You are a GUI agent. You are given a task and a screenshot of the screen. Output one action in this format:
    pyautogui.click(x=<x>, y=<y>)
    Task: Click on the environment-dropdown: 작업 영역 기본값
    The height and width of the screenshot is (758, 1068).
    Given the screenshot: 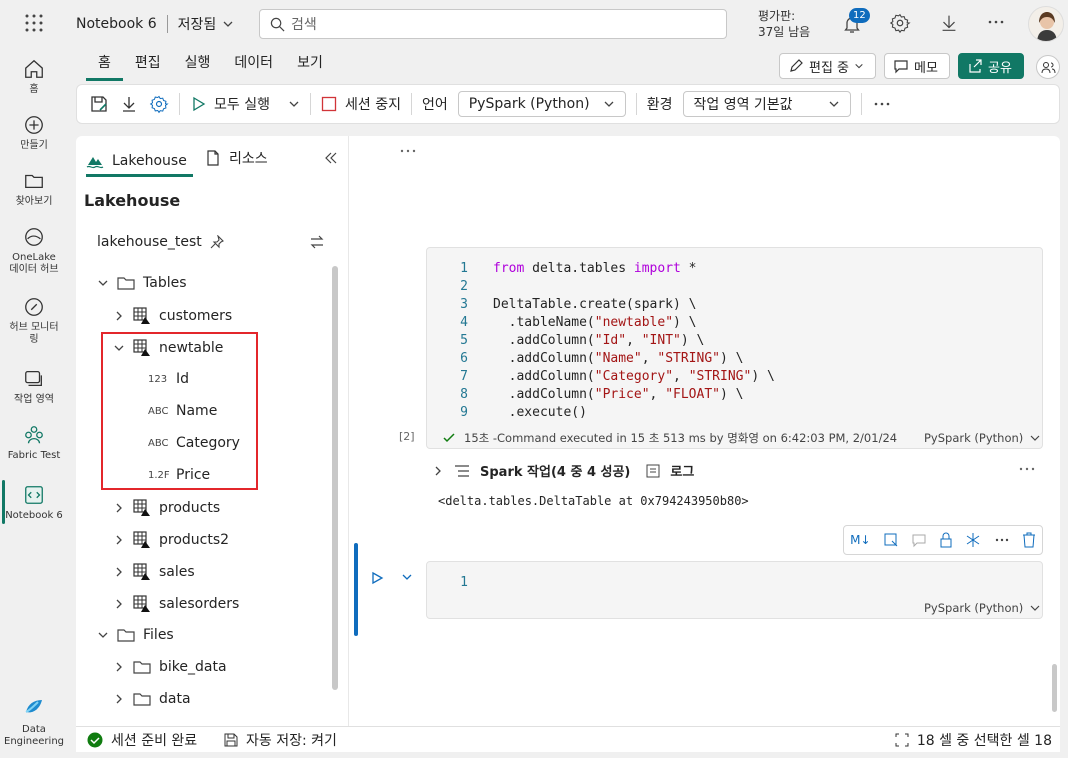 What is the action you would take?
    pyautogui.click(x=766, y=104)
    